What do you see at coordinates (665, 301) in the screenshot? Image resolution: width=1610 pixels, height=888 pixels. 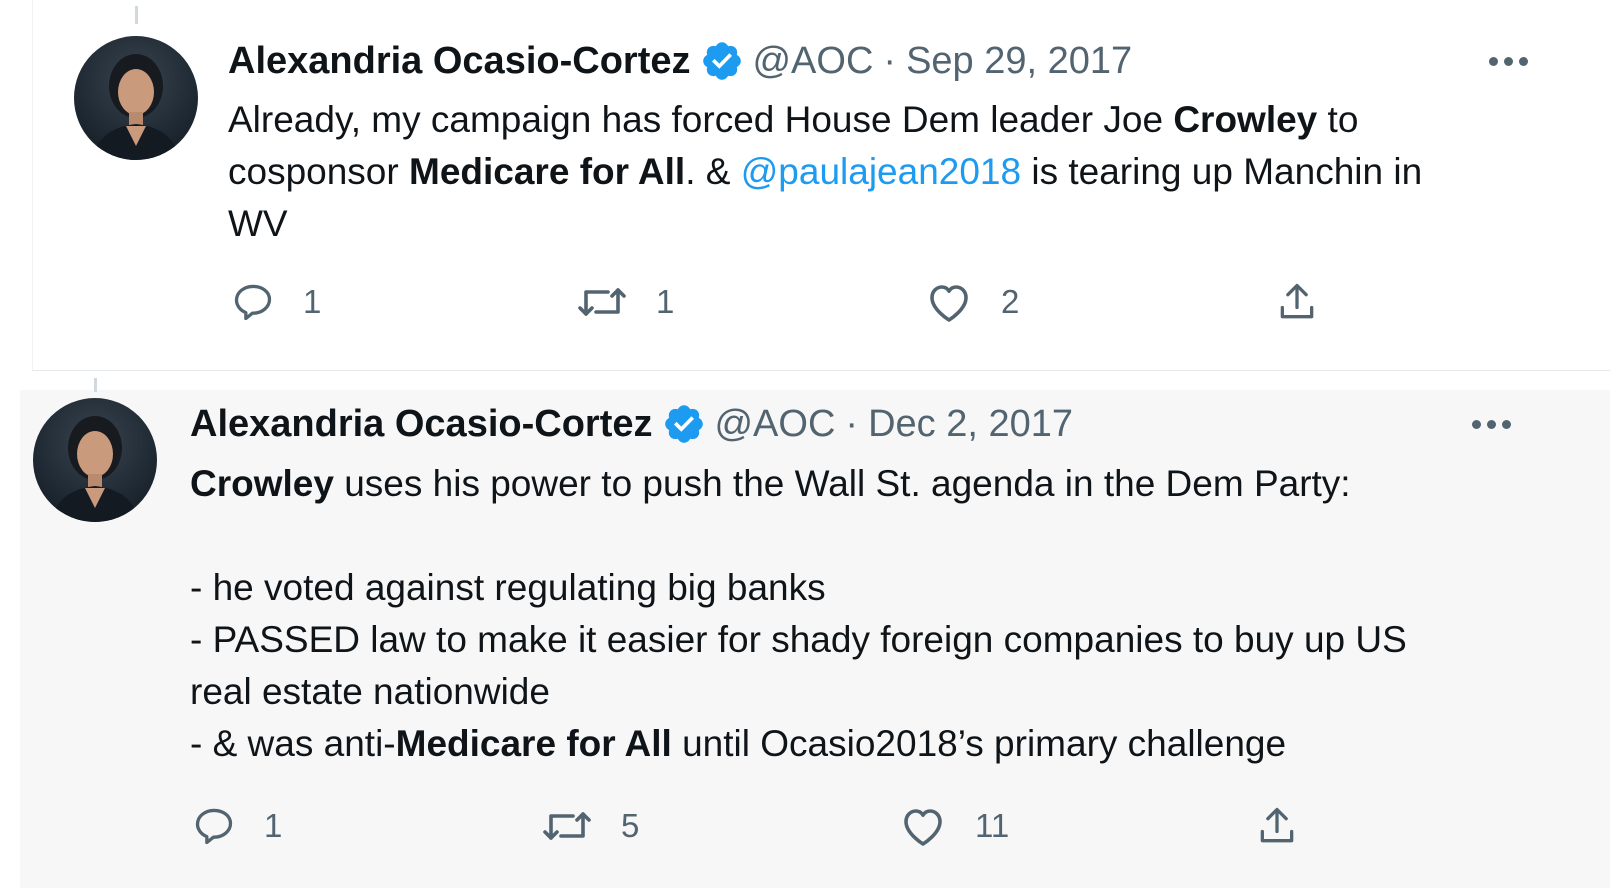 I see `retweet-count: 1` at bounding box center [665, 301].